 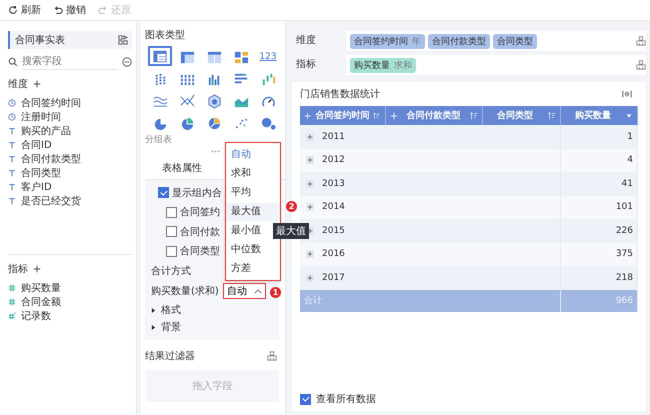 I want to click on total-value: 966, so click(x=624, y=301).